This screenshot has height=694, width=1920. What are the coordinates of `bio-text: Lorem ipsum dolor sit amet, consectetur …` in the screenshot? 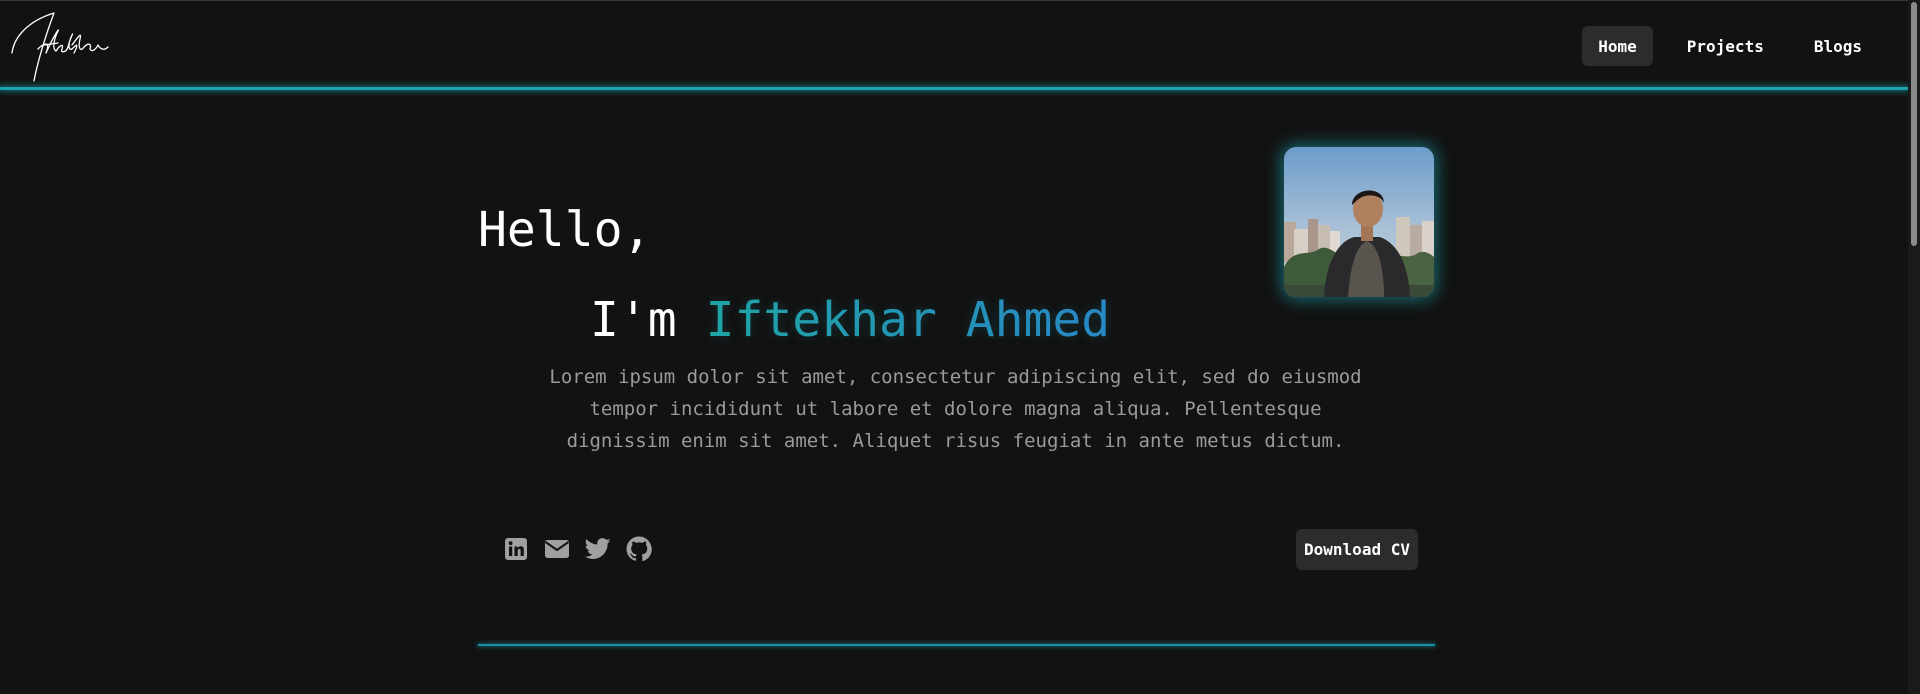 It's located at (955, 409).